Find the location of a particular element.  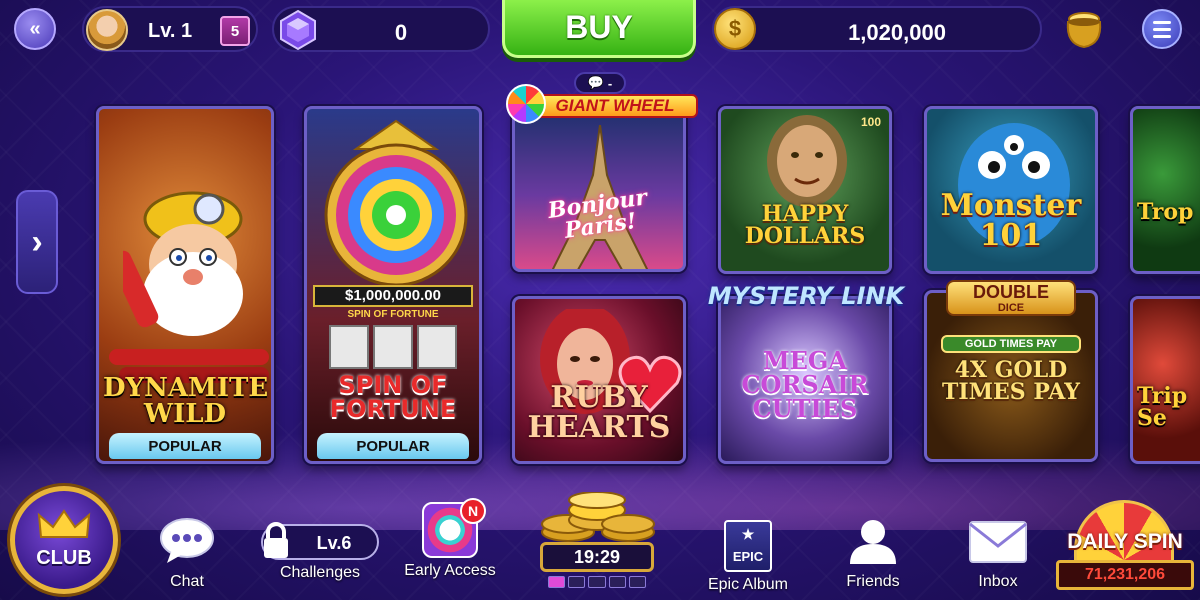

daily-spin-value: 71,231,206 is located at coordinates (1125, 575).